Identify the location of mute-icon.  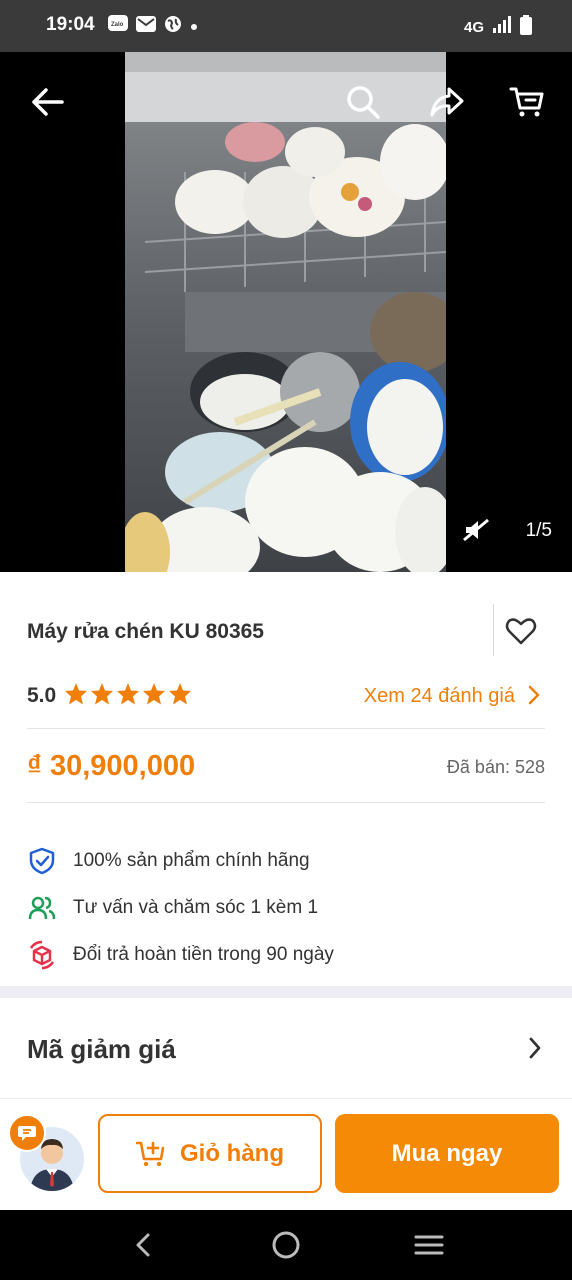
(476, 532).